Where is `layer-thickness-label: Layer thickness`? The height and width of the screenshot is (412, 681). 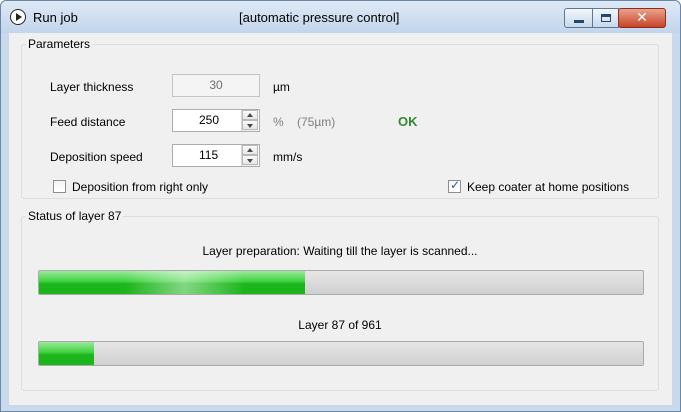
layer-thickness-label: Layer thickness is located at coordinates (92, 87).